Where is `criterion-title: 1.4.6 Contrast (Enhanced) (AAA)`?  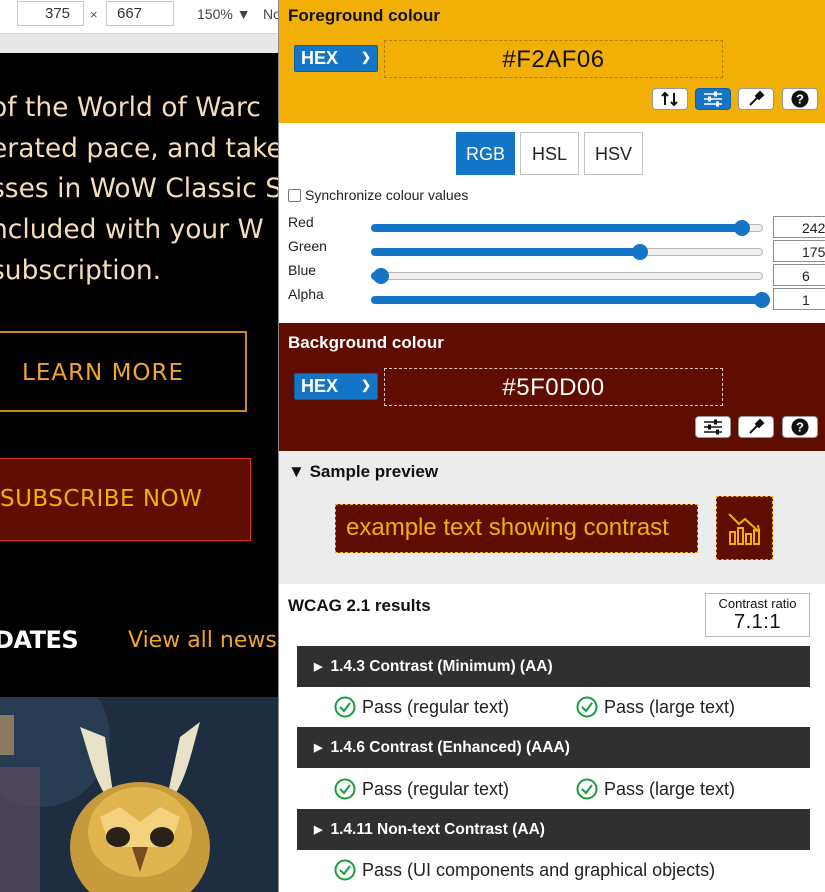 criterion-title: 1.4.6 Contrast (Enhanced) (AAA) is located at coordinates (450, 747).